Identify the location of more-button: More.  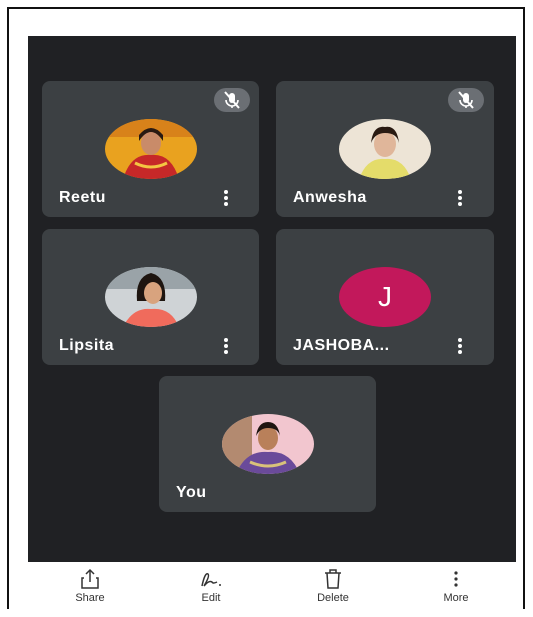
(456, 586).